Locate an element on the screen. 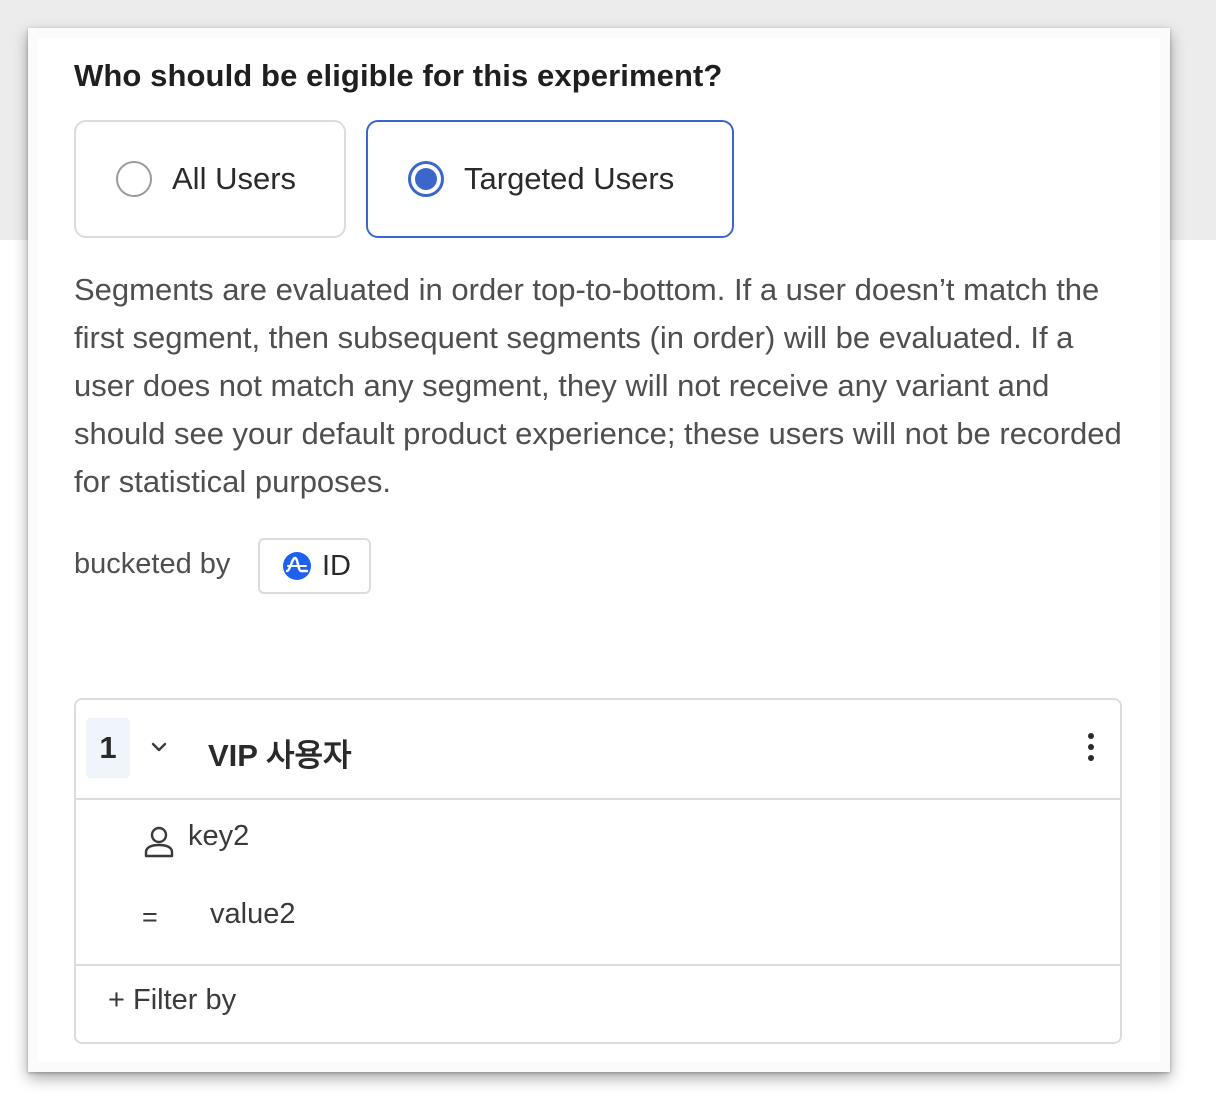 The height and width of the screenshot is (1110, 1216). condition-value: value2 is located at coordinates (252, 914).